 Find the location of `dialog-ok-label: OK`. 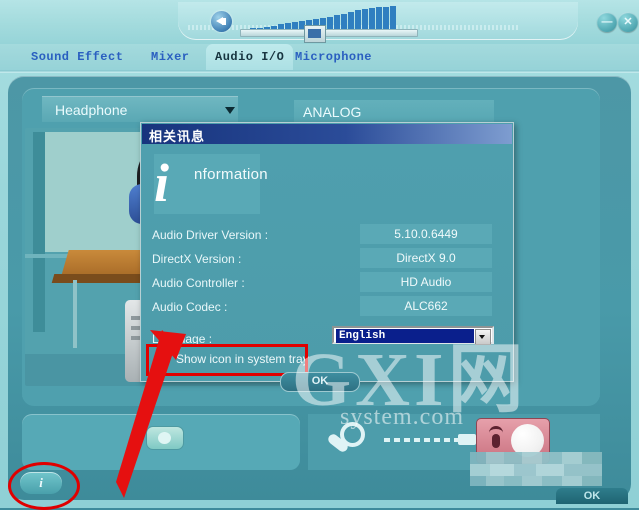

dialog-ok-label: OK is located at coordinates (320, 381).